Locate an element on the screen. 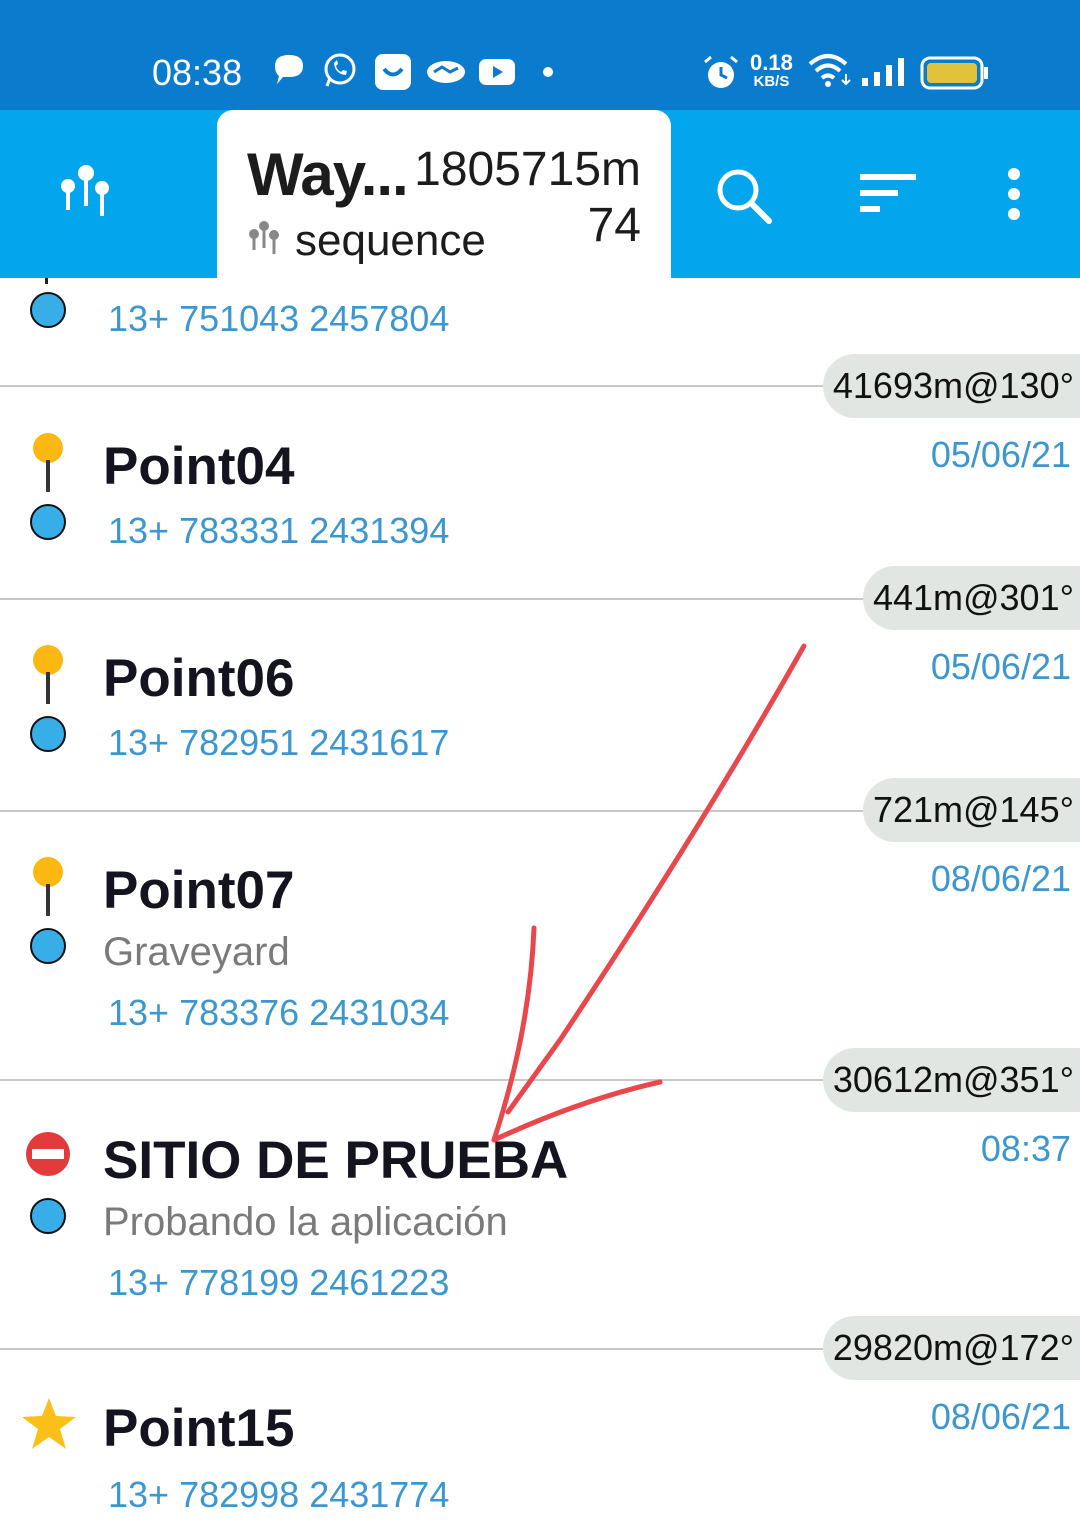  network-speed-unit: KB/S is located at coordinates (771, 81).